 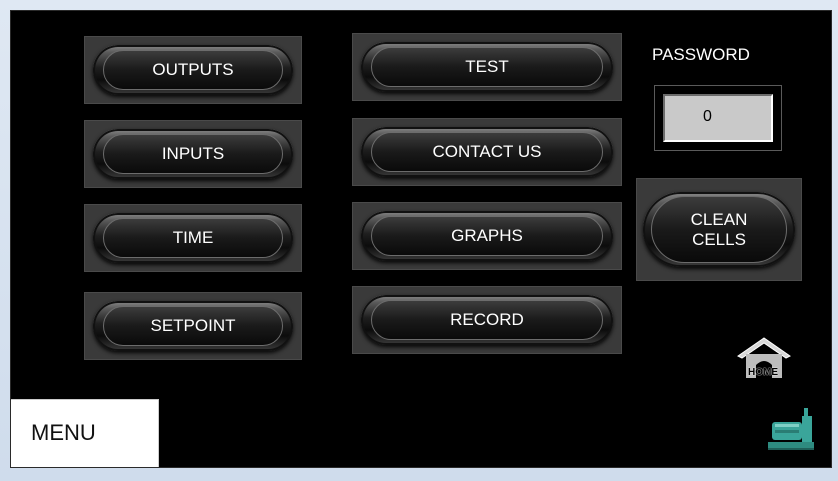 I want to click on graphs-button: GRAPHS, so click(x=487, y=236).